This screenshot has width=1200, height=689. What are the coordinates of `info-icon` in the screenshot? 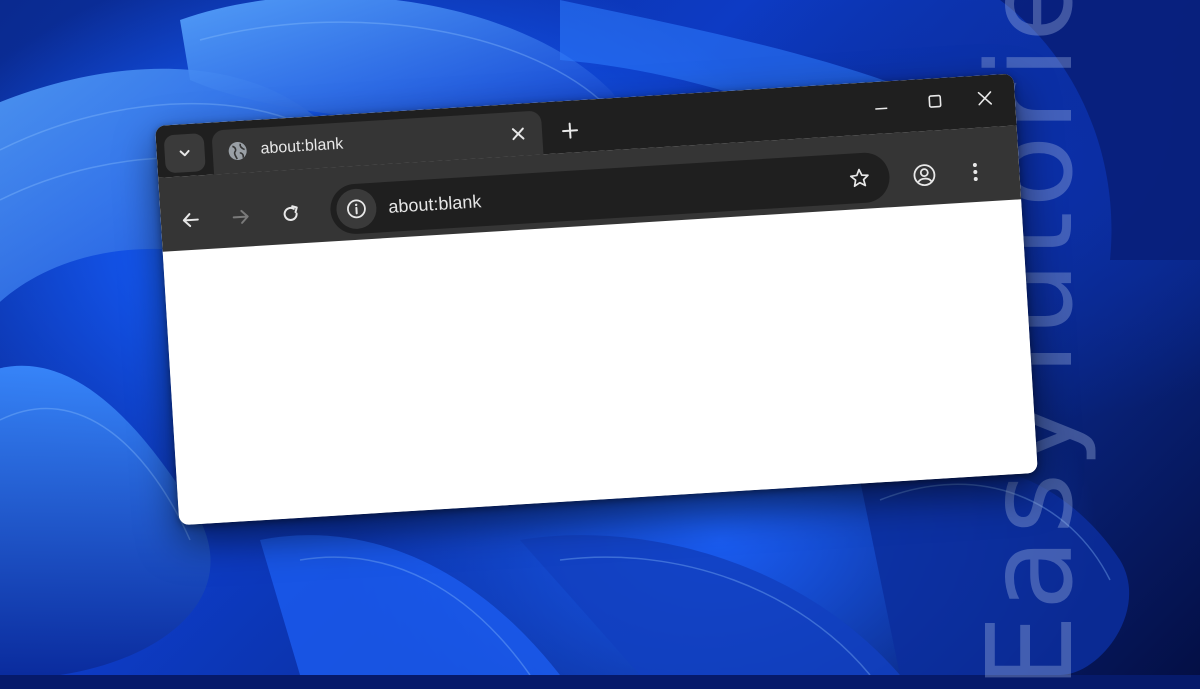 It's located at (356, 209).